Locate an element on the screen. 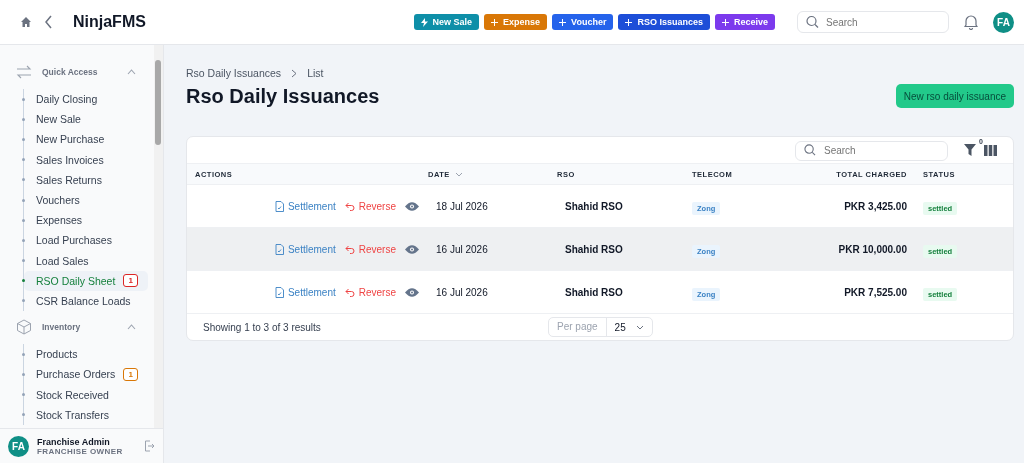 The height and width of the screenshot is (463, 1024). quick-action-button: Voucher is located at coordinates (583, 22).